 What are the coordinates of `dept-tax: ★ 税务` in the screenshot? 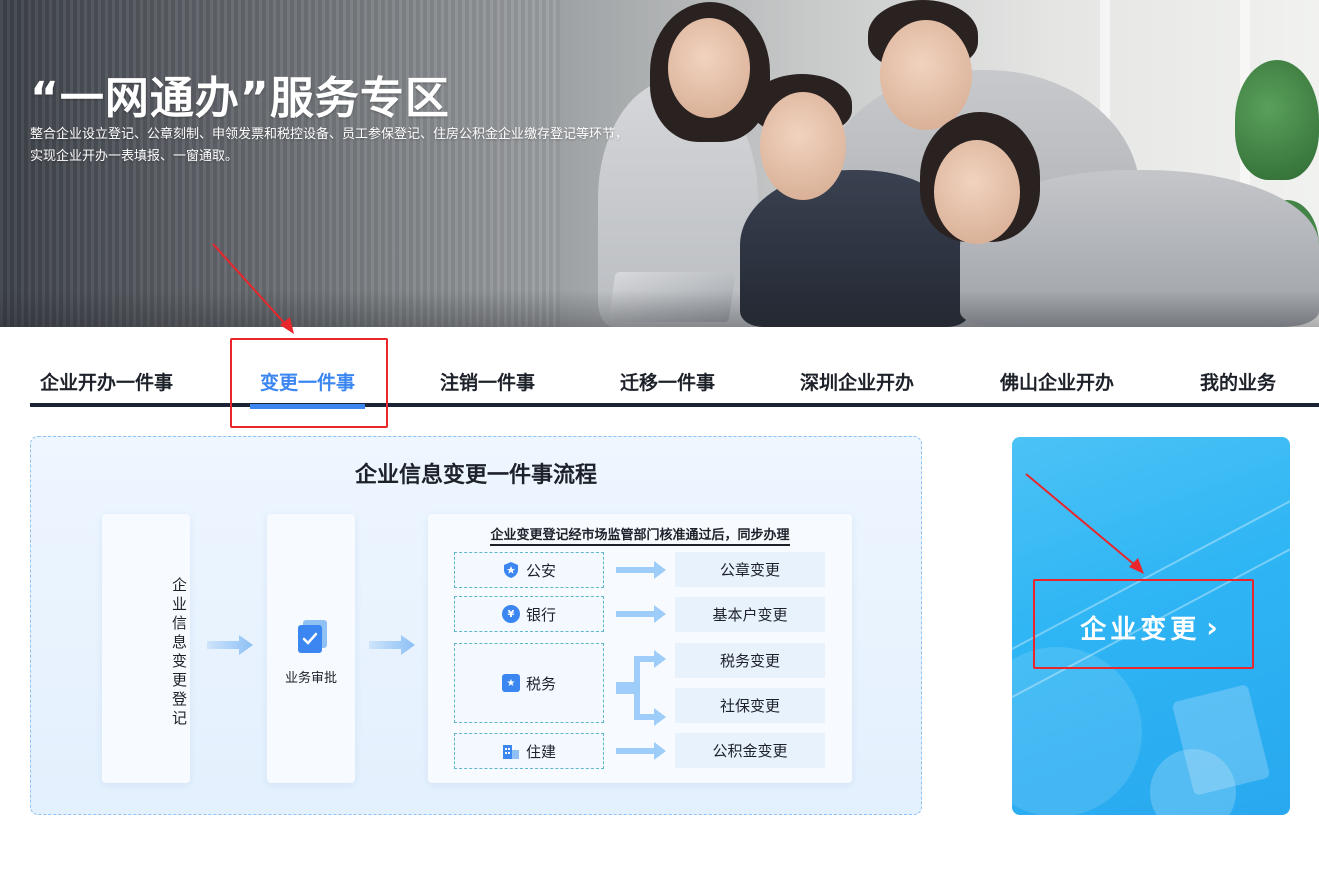 It's located at (529, 683).